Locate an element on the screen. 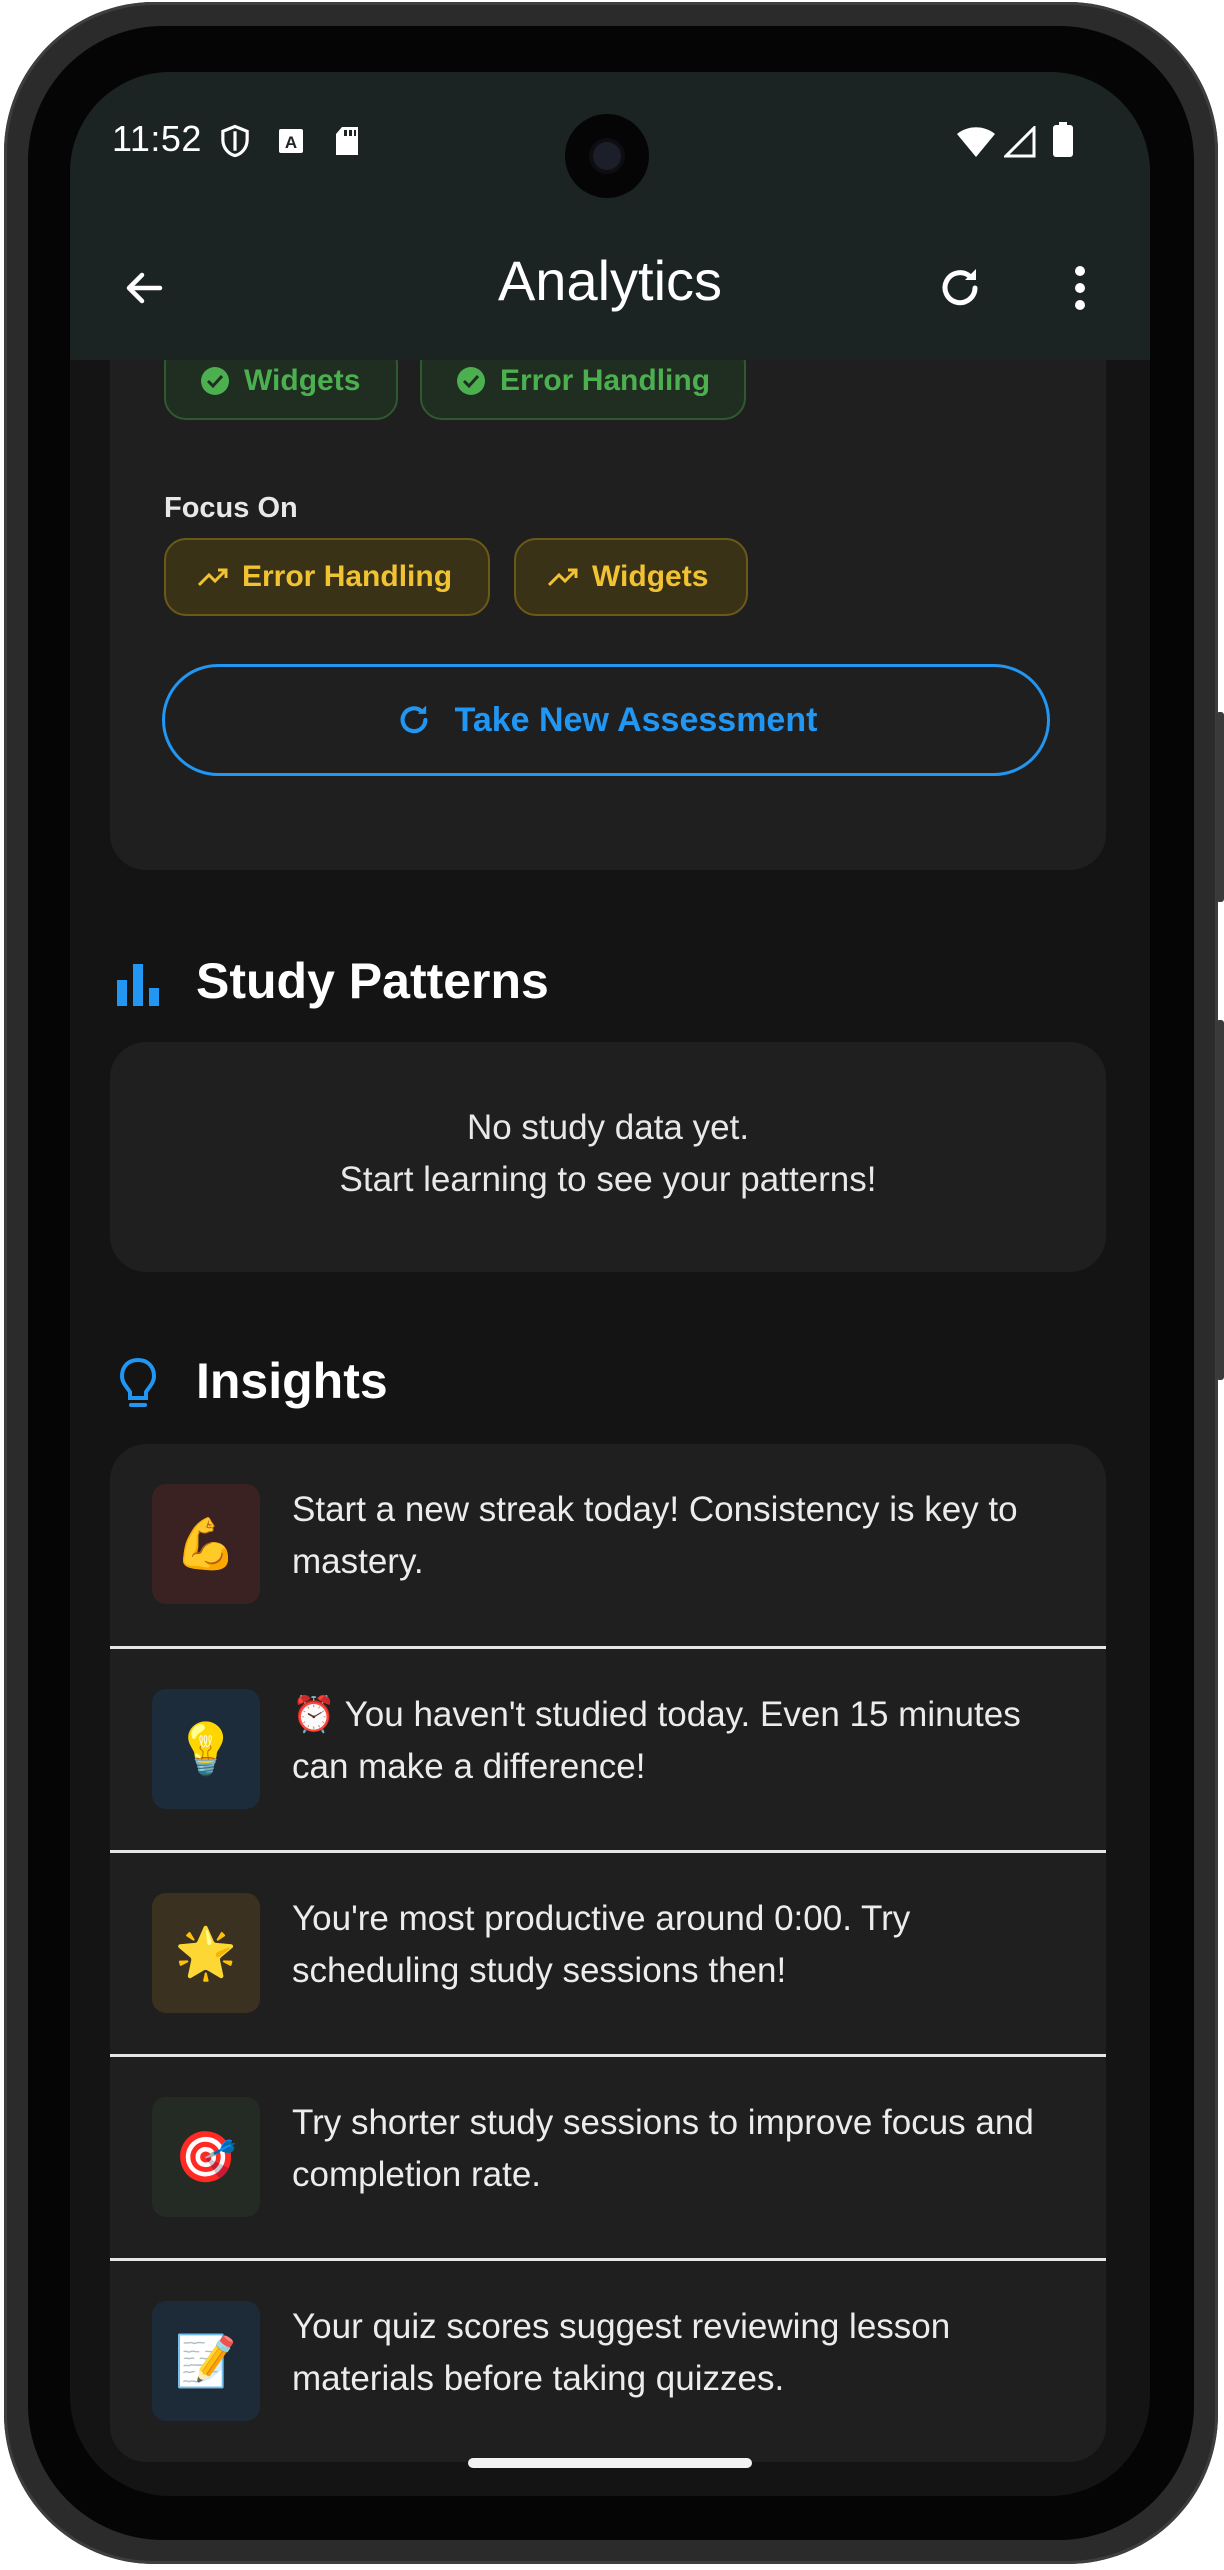  sd-card-icon is located at coordinates (347, 143).